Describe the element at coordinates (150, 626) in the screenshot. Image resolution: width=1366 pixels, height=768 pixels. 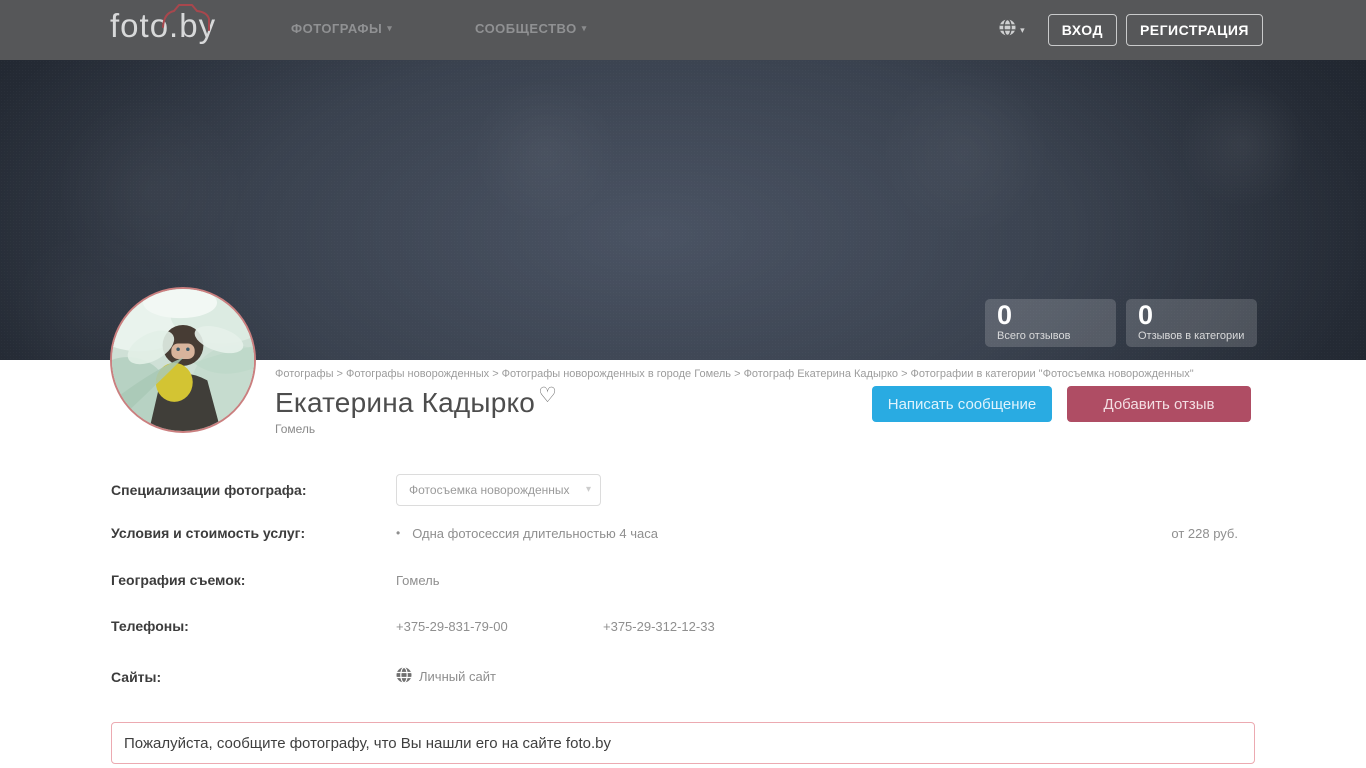
I see `phones-label: Телефоны:` at that location.